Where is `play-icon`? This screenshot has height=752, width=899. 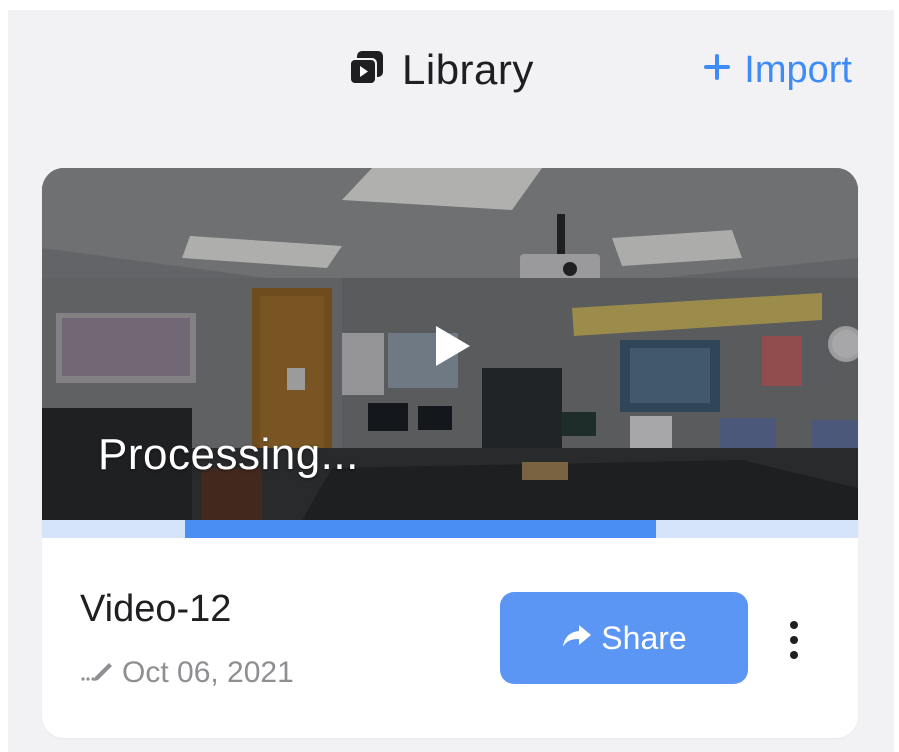
play-icon is located at coordinates (453, 346).